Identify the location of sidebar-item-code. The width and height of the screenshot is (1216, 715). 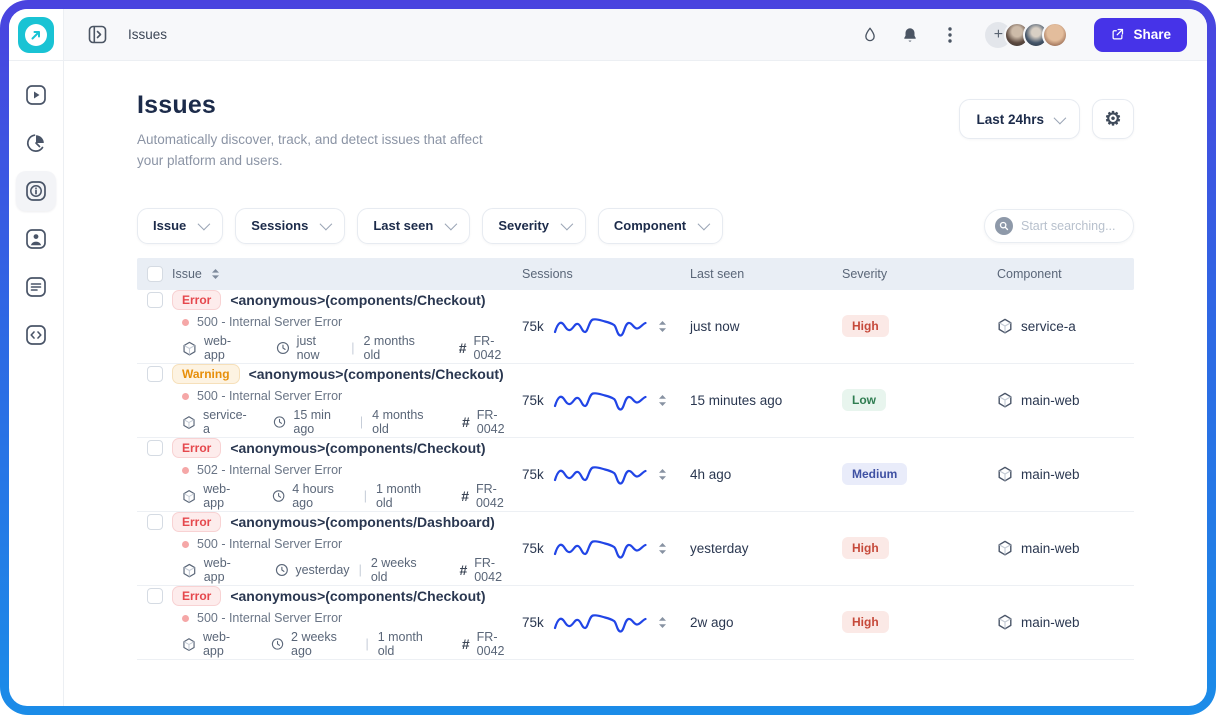
(36, 335).